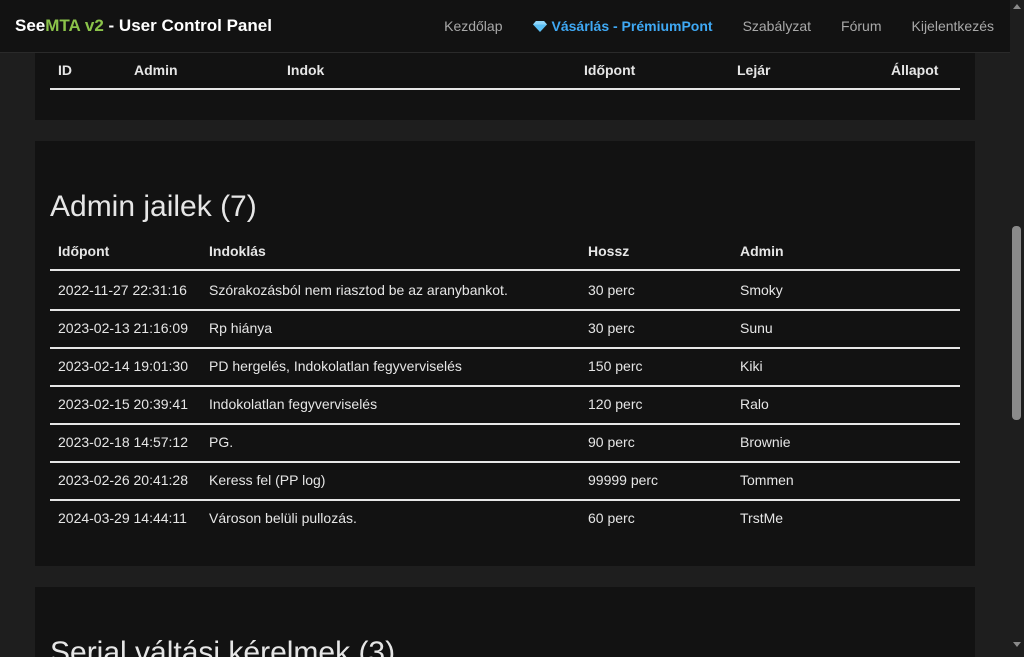 This screenshot has height=657, width=1024. What do you see at coordinates (611, 518) in the screenshot?
I see `jail-length: 60 perc` at bounding box center [611, 518].